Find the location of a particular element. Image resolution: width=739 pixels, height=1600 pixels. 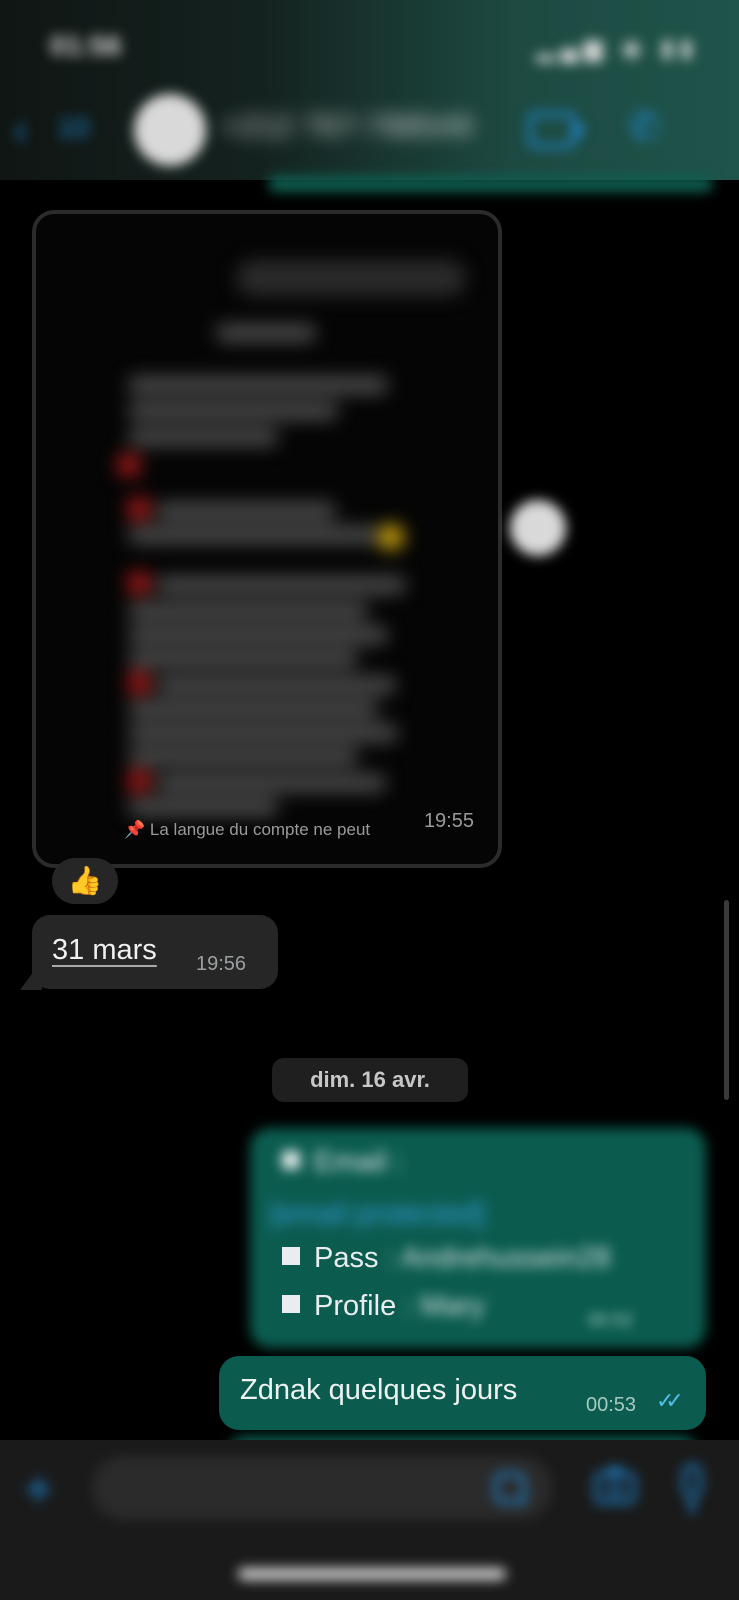

camera-icon is located at coordinates (615, 1485).